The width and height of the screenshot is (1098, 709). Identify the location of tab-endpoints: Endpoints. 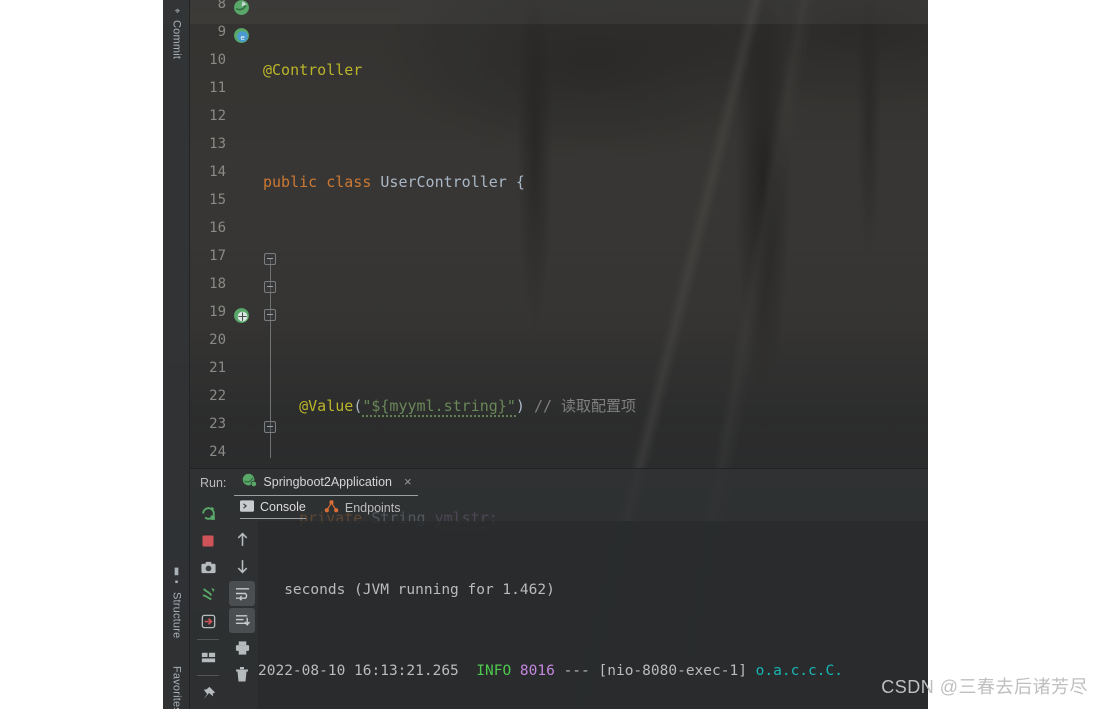
(362, 509).